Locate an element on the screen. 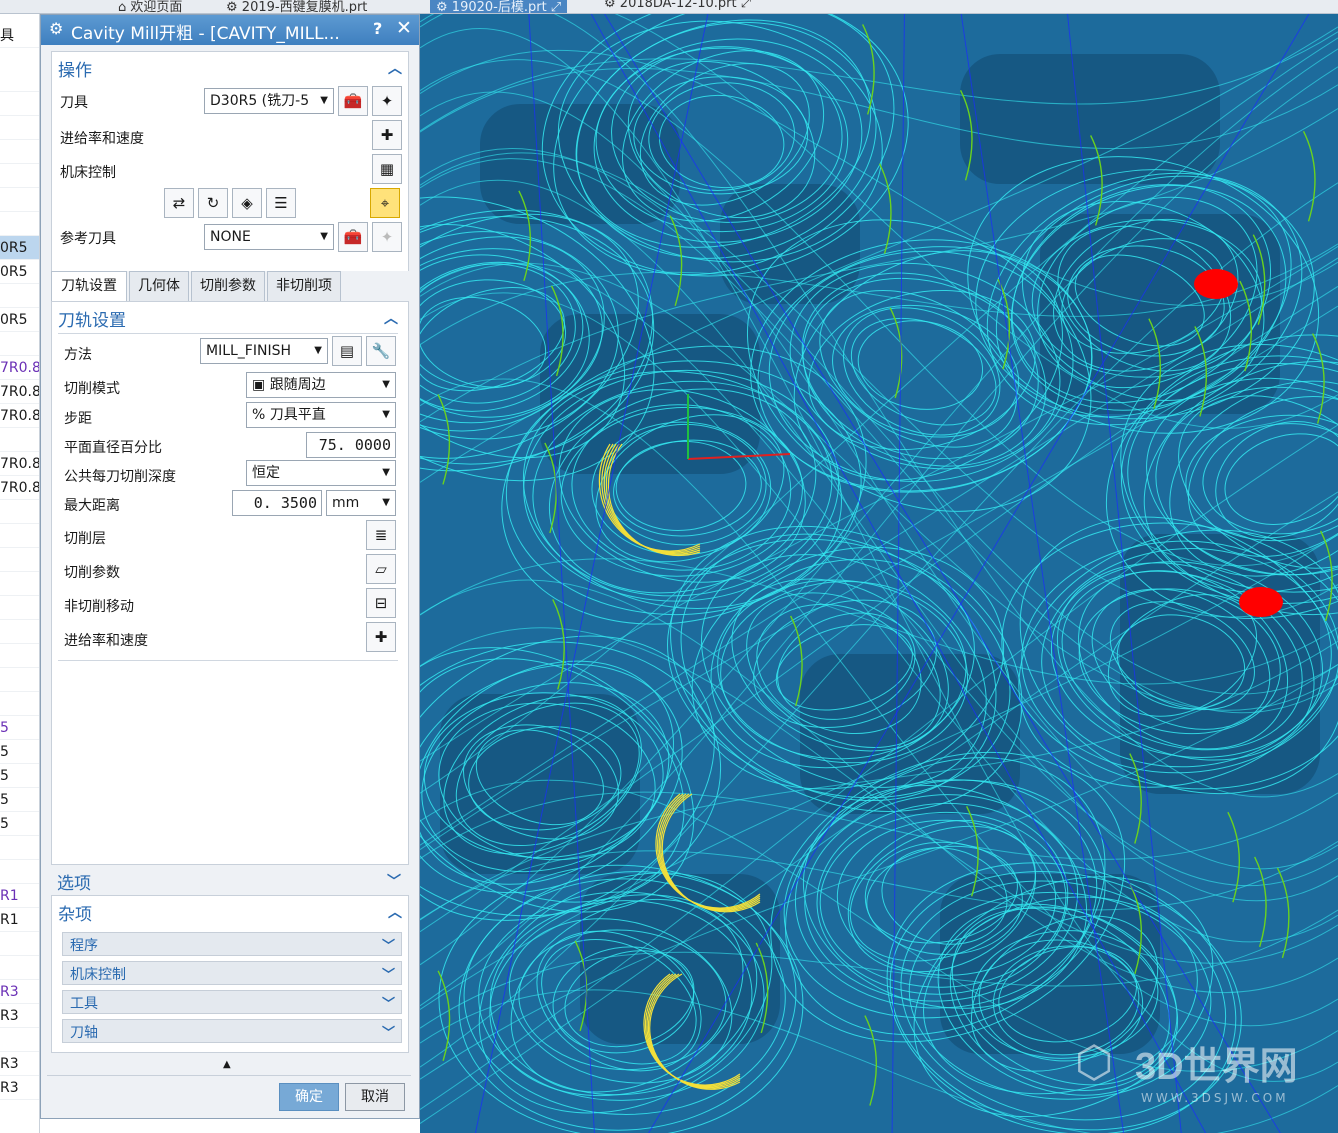 This screenshot has width=1338, height=1133. edit-tool-icon: ✦ is located at coordinates (387, 101).